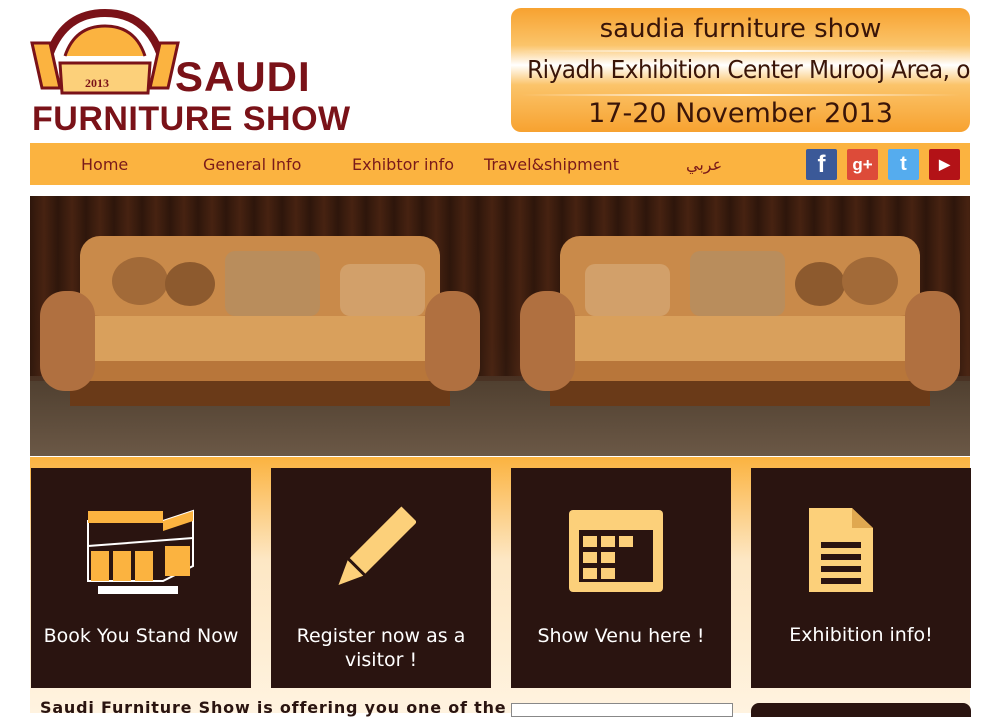 The image size is (999, 717). I want to click on twitter-icon: t, so click(903, 164).